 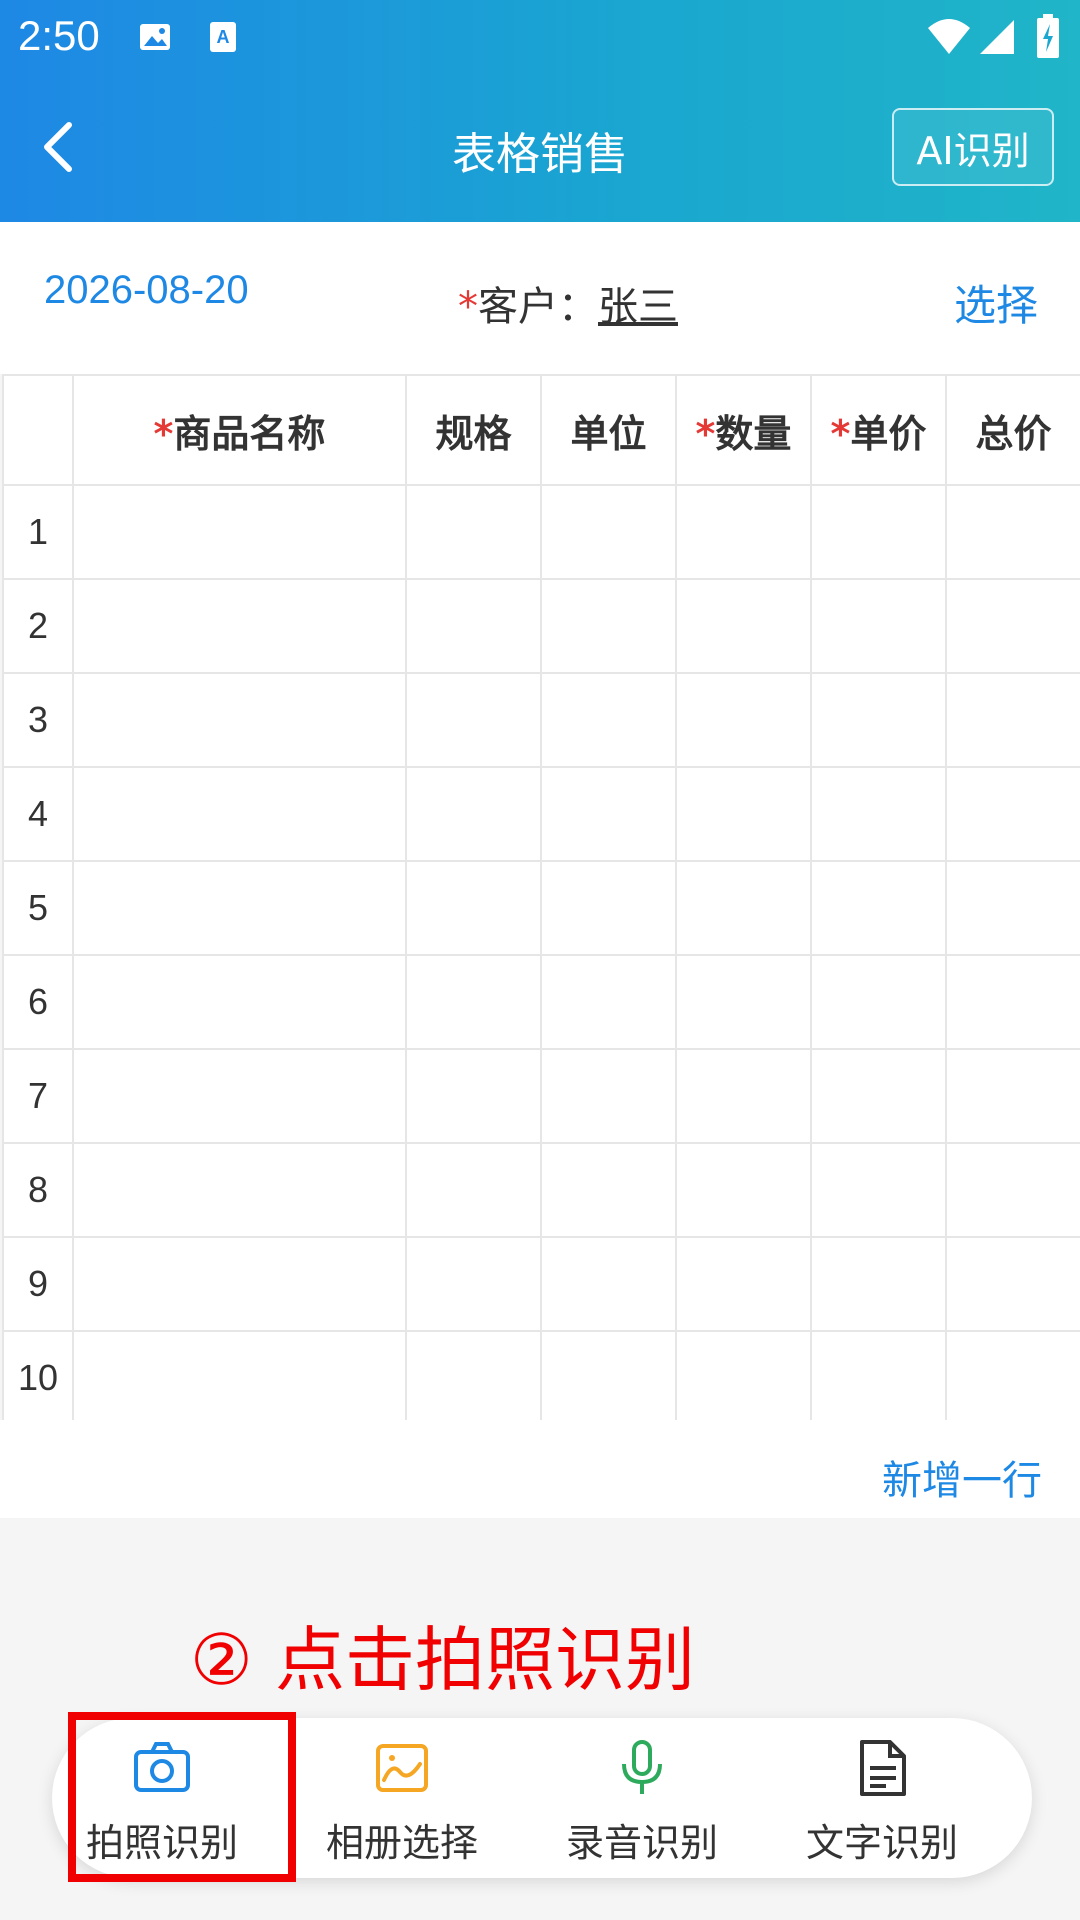 What do you see at coordinates (402, 1798) in the screenshot?
I see `album-select-button: 相册选择` at bounding box center [402, 1798].